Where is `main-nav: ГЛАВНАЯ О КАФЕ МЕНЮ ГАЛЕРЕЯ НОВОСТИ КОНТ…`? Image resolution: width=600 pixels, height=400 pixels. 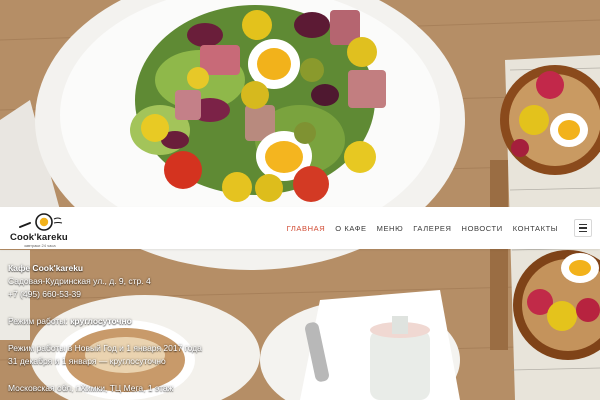
main-nav: ГЛАВНАЯ О КАФЕ МЕНЮ ГАЛЕРЕЯ НОВОСТИ КОНТ… is located at coordinates (417, 228).